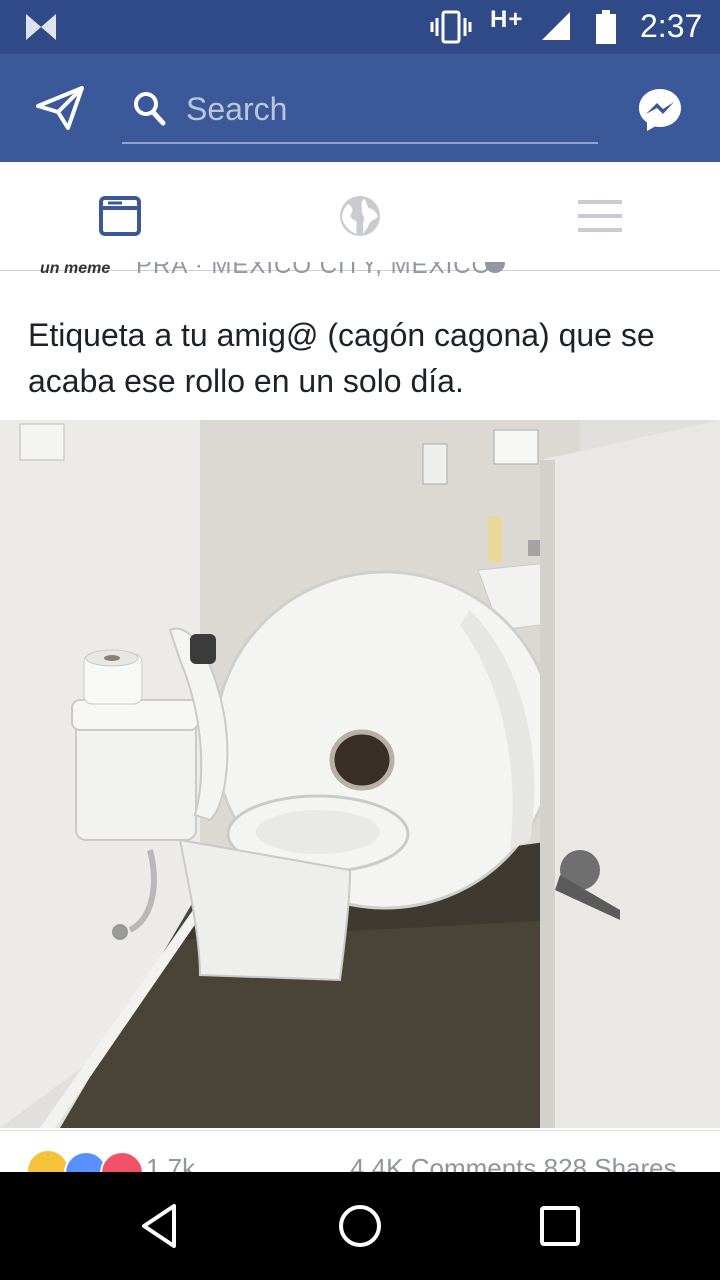 The image size is (720, 1280). Describe the element at coordinates (451, 27) in the screenshot. I see `vibrate-icon` at that location.